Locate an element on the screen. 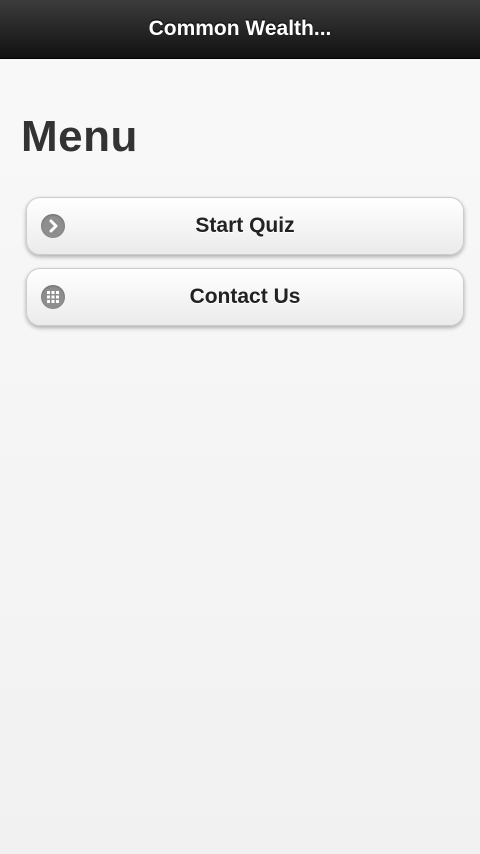 The image size is (480, 854). contact-us-button: Contact Us is located at coordinates (245, 297).